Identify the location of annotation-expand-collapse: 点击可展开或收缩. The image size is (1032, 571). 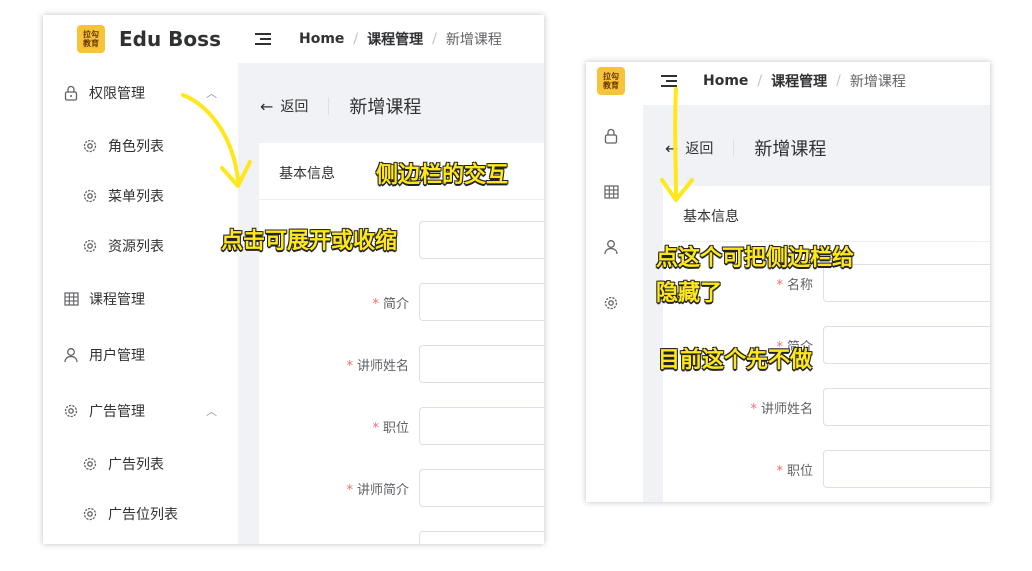
(309, 241).